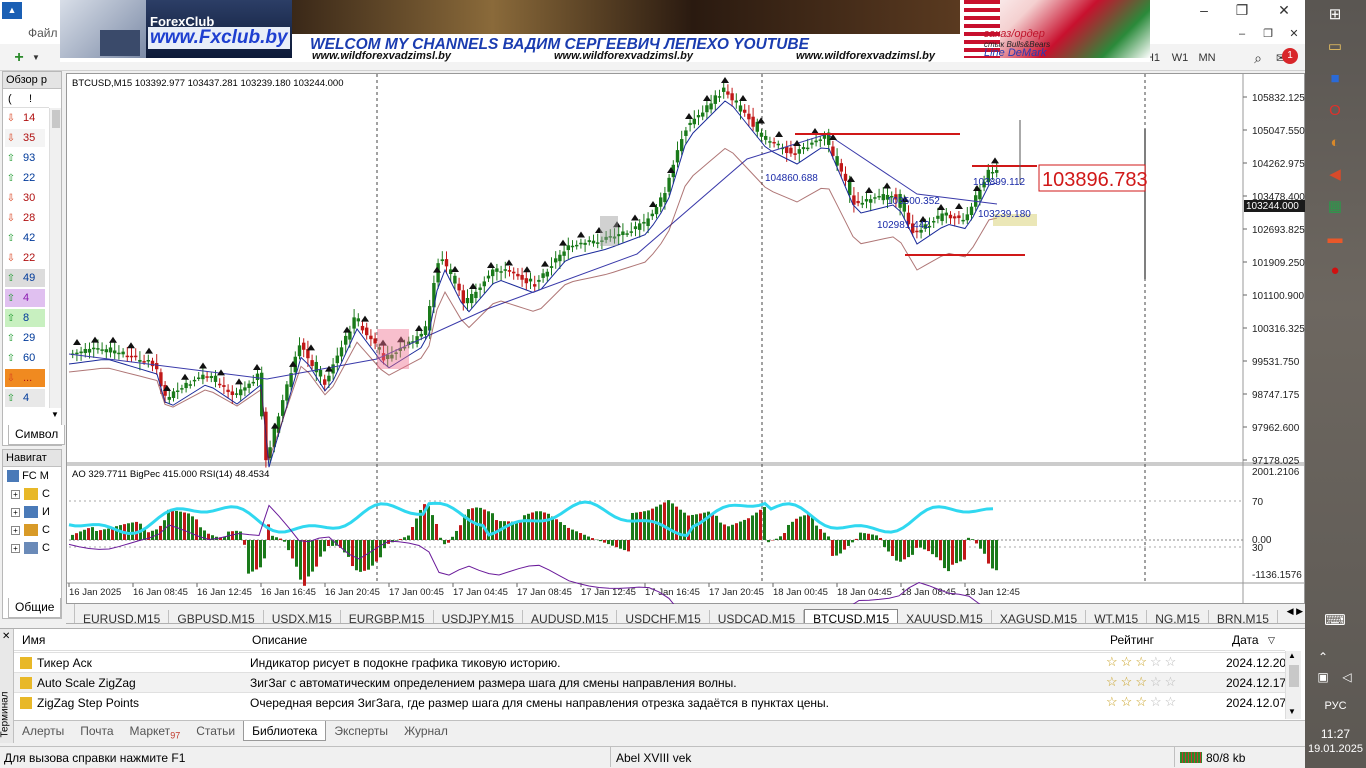 Image resolution: width=1366 pixels, height=768 pixels. I want to click on speaker-app-icon: ◀, so click(1335, 175).